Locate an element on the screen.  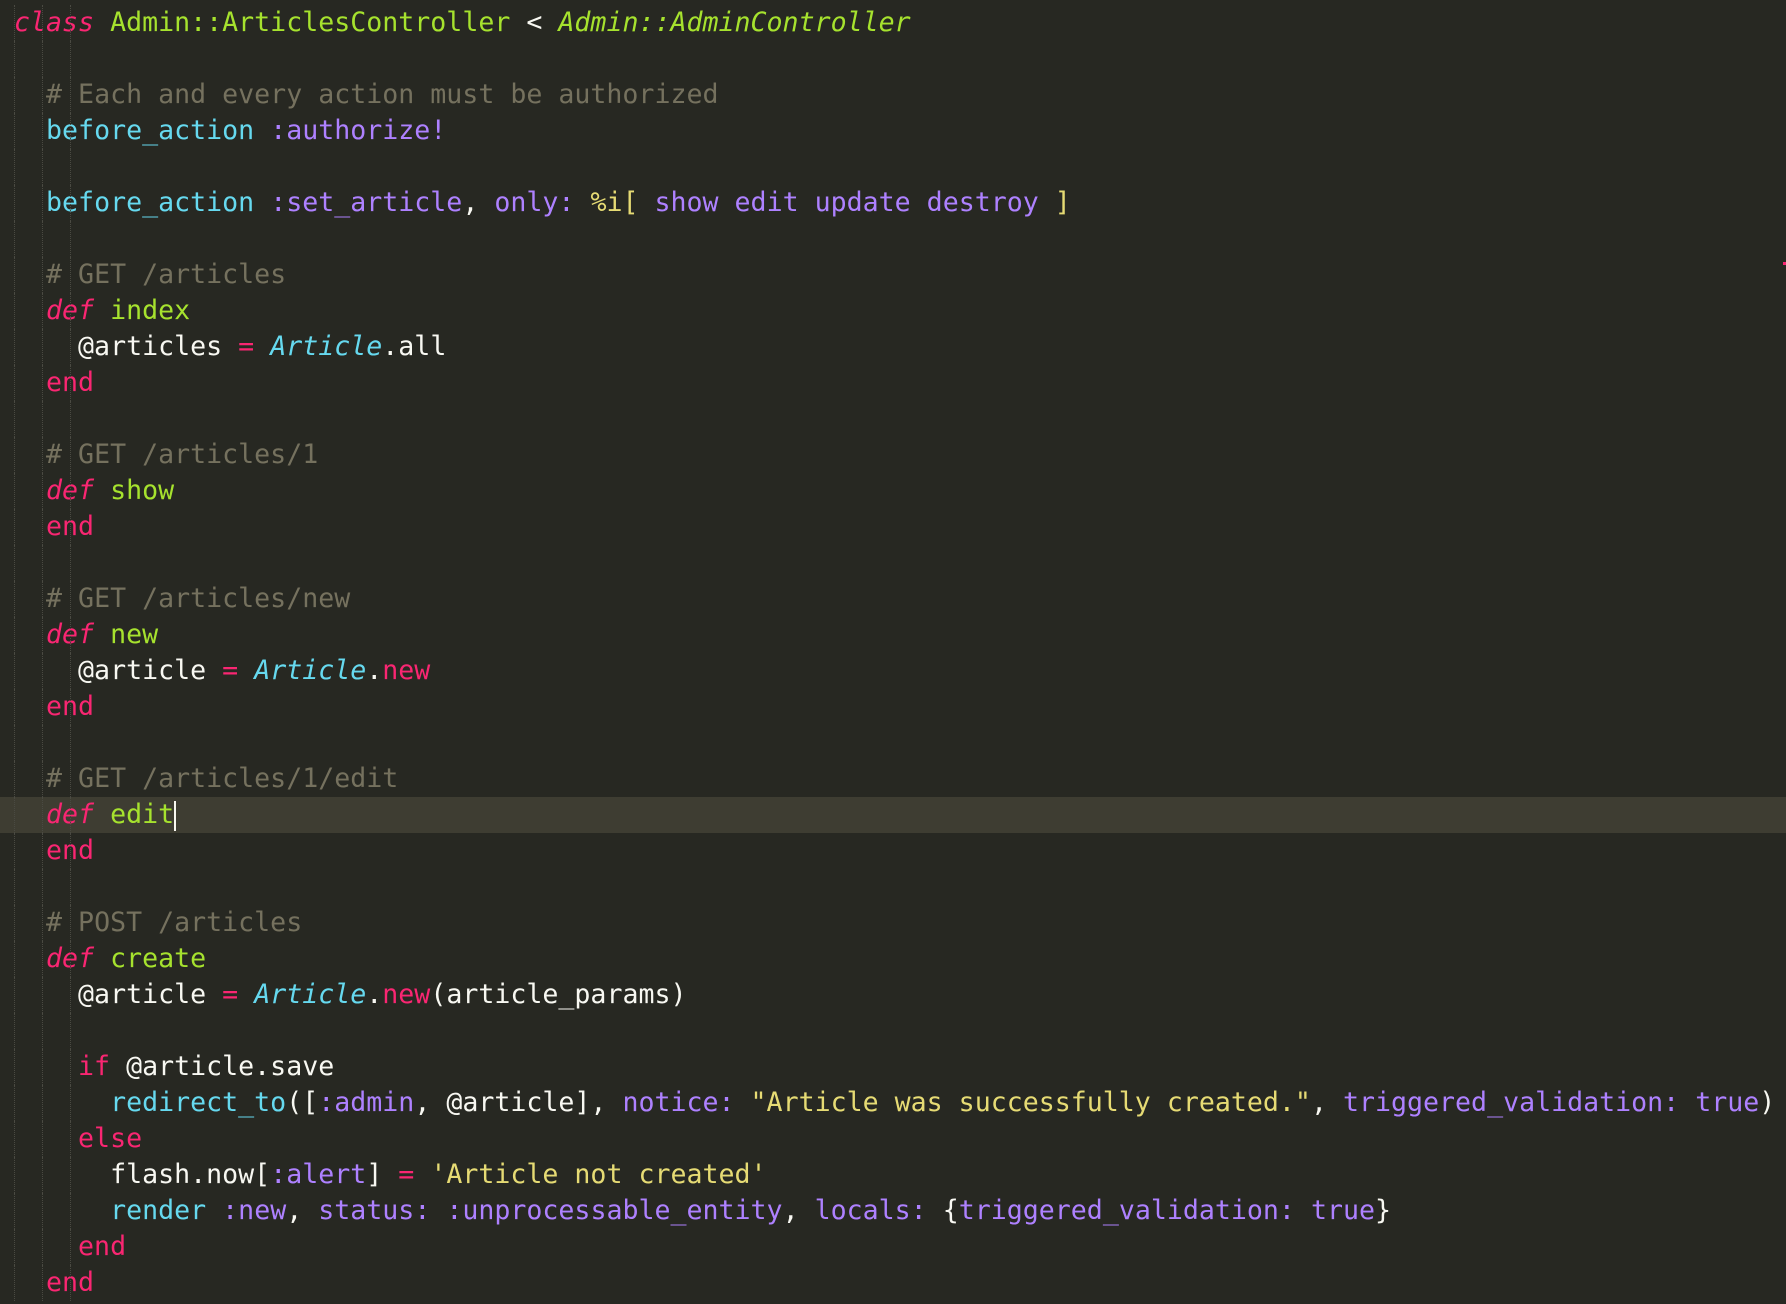
code-token: :unprocessable_entity is located at coordinates (614, 1210).